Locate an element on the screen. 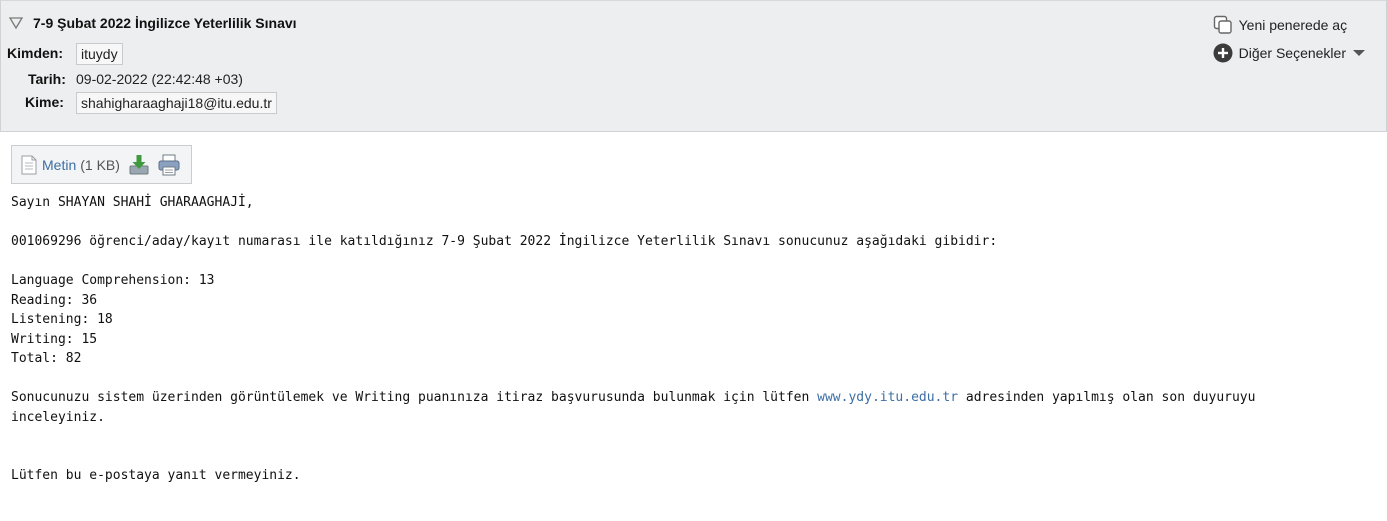  score-line: Reading: 36 is located at coordinates (54, 300).